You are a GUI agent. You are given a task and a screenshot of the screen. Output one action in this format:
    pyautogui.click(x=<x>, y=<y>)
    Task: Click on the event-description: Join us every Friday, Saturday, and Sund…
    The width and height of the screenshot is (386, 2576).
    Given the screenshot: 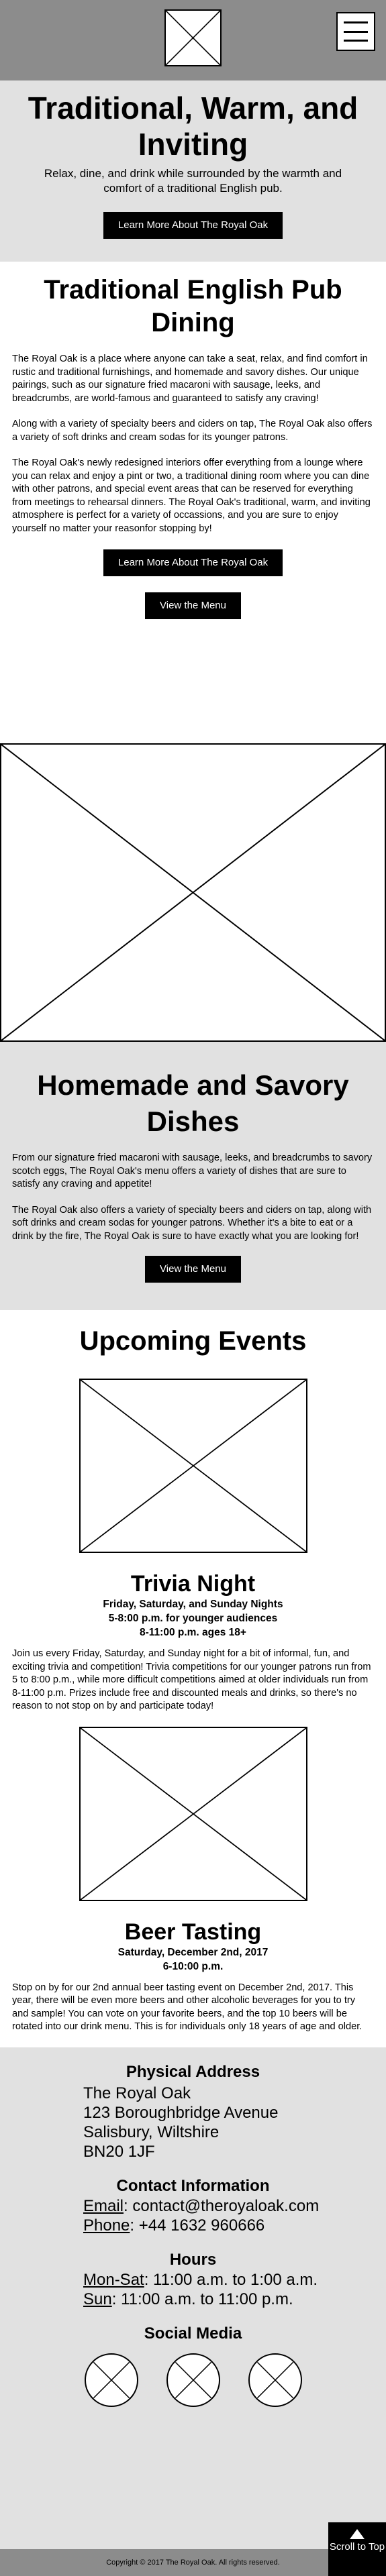 What is the action you would take?
    pyautogui.click(x=191, y=1679)
    